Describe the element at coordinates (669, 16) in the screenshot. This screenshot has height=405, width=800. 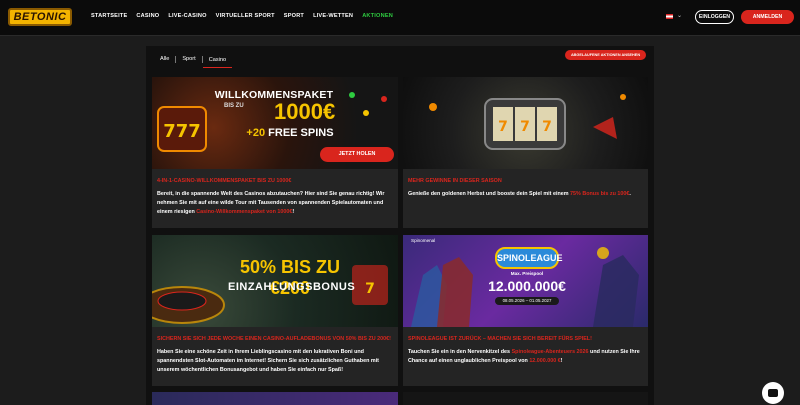
I see `language-flag-icon` at that location.